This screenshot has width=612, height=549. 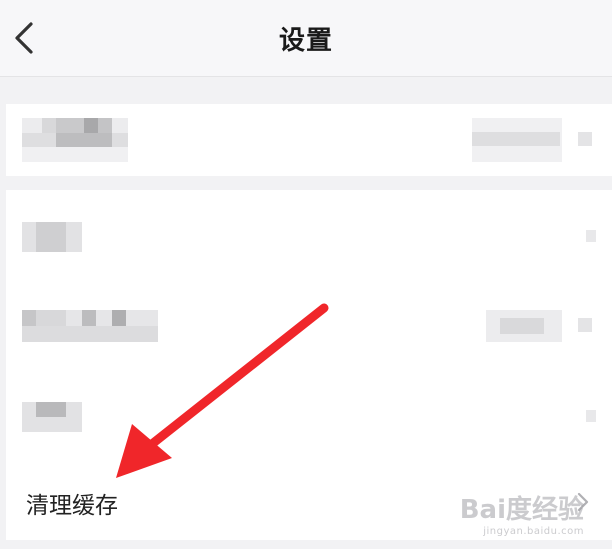 What do you see at coordinates (521, 510) in the screenshot?
I see `watermark-brand: Bai度经验` at bounding box center [521, 510].